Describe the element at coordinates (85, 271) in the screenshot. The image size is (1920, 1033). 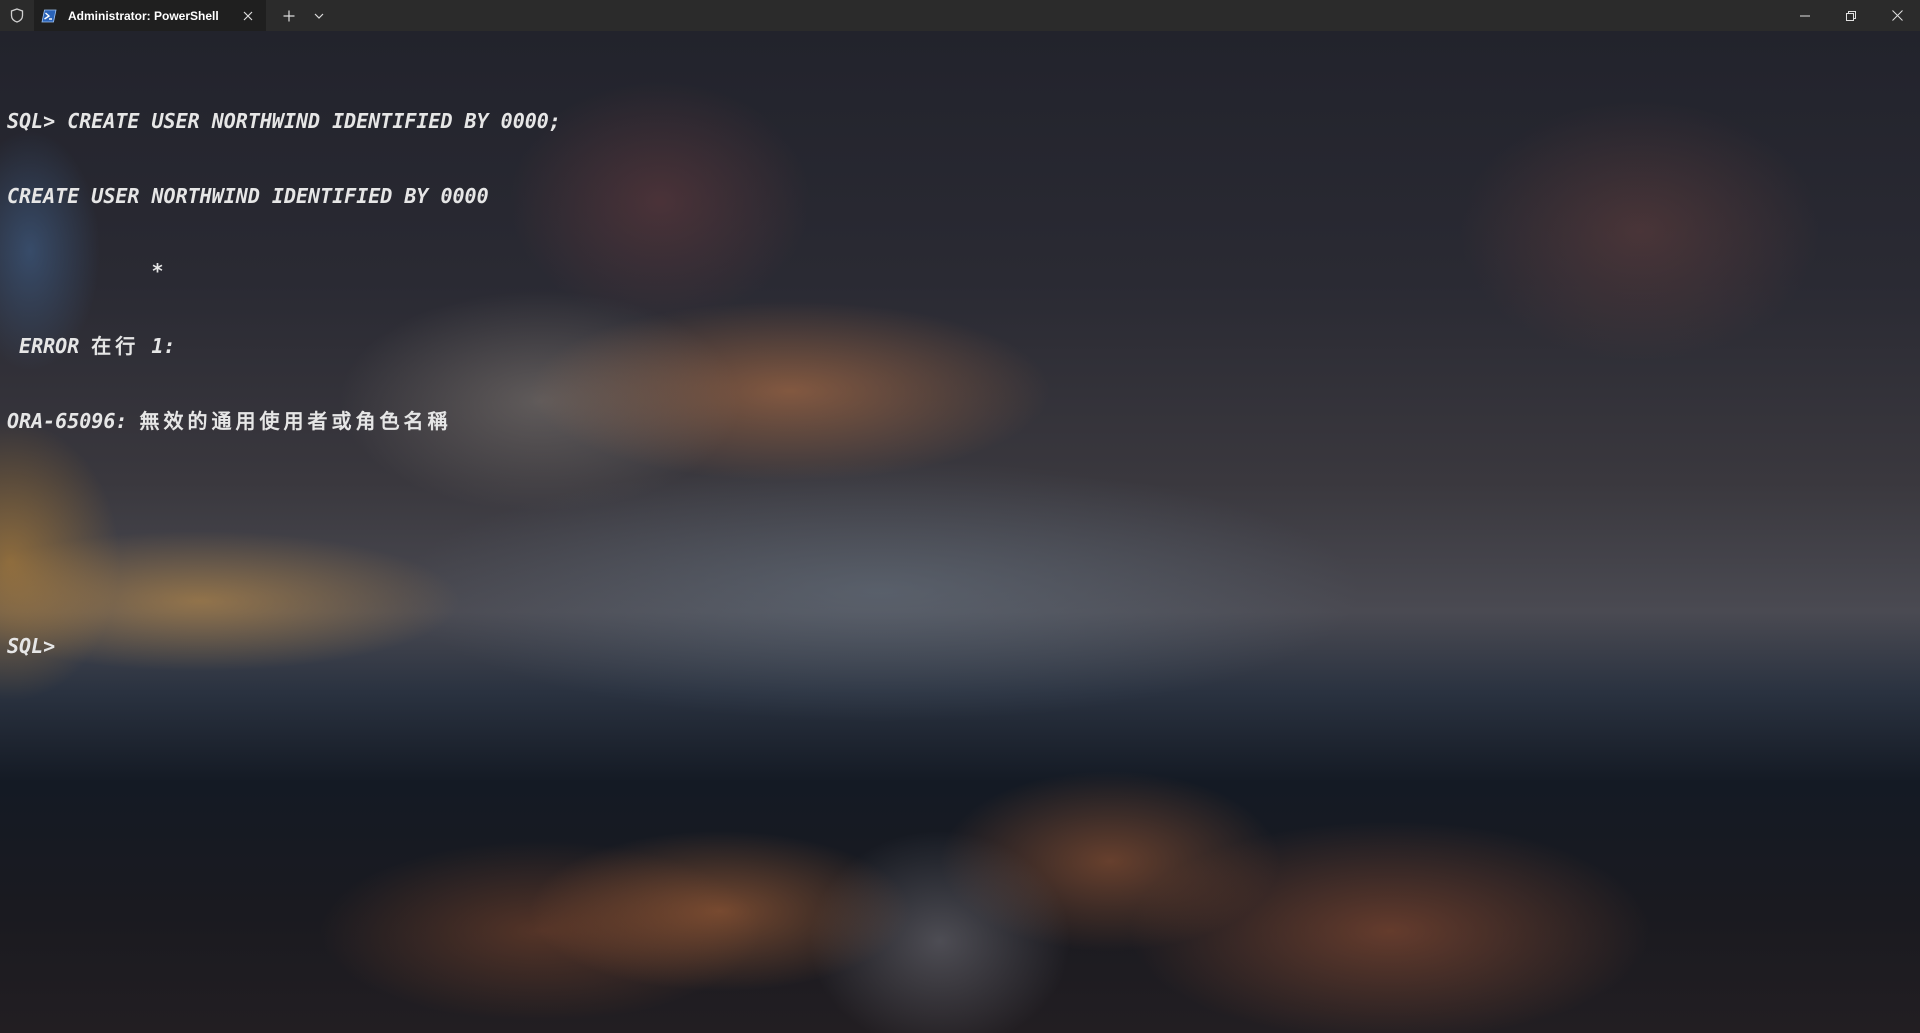
I see `console-line: *` at that location.